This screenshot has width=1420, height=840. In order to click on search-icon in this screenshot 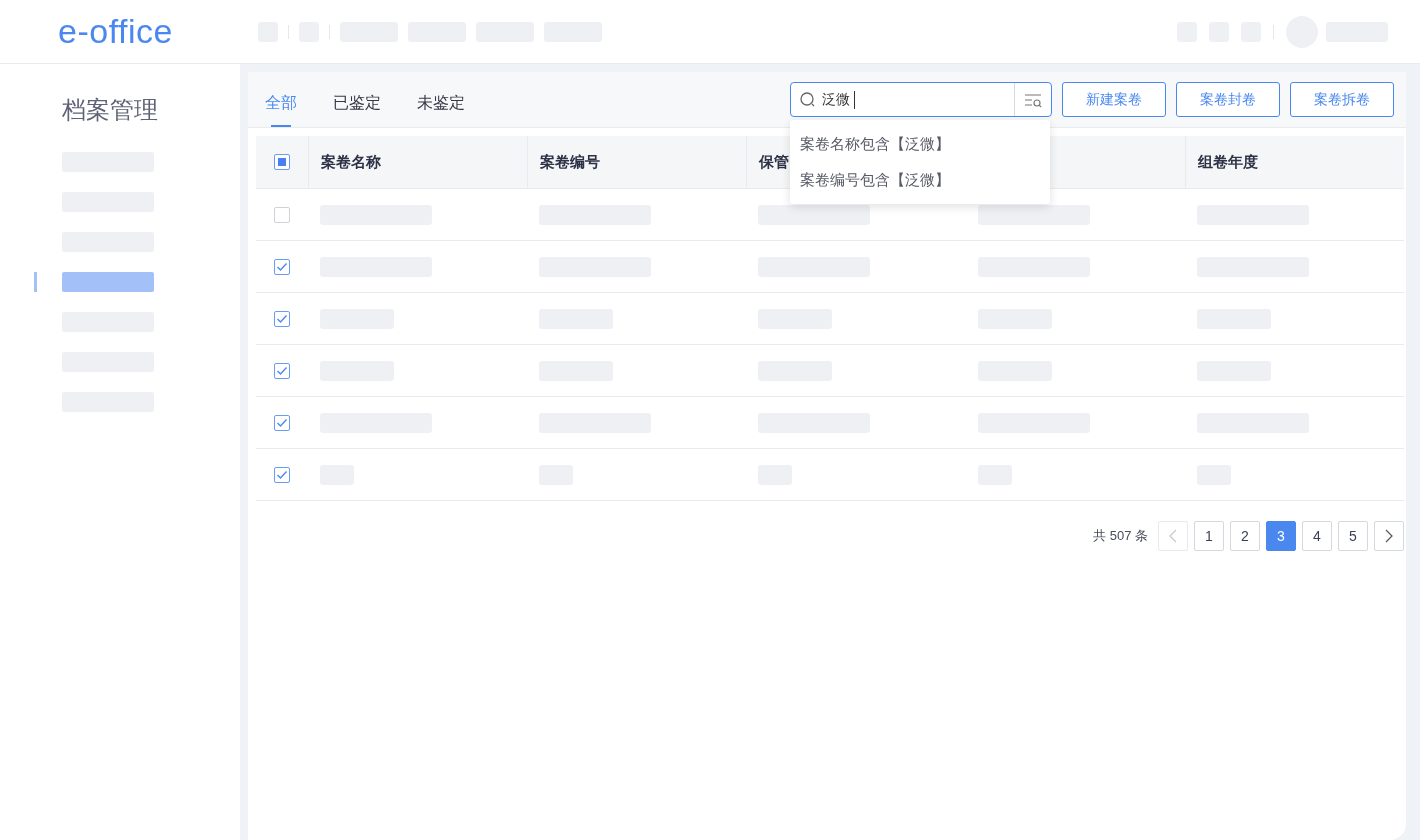, I will do `click(808, 99)`.